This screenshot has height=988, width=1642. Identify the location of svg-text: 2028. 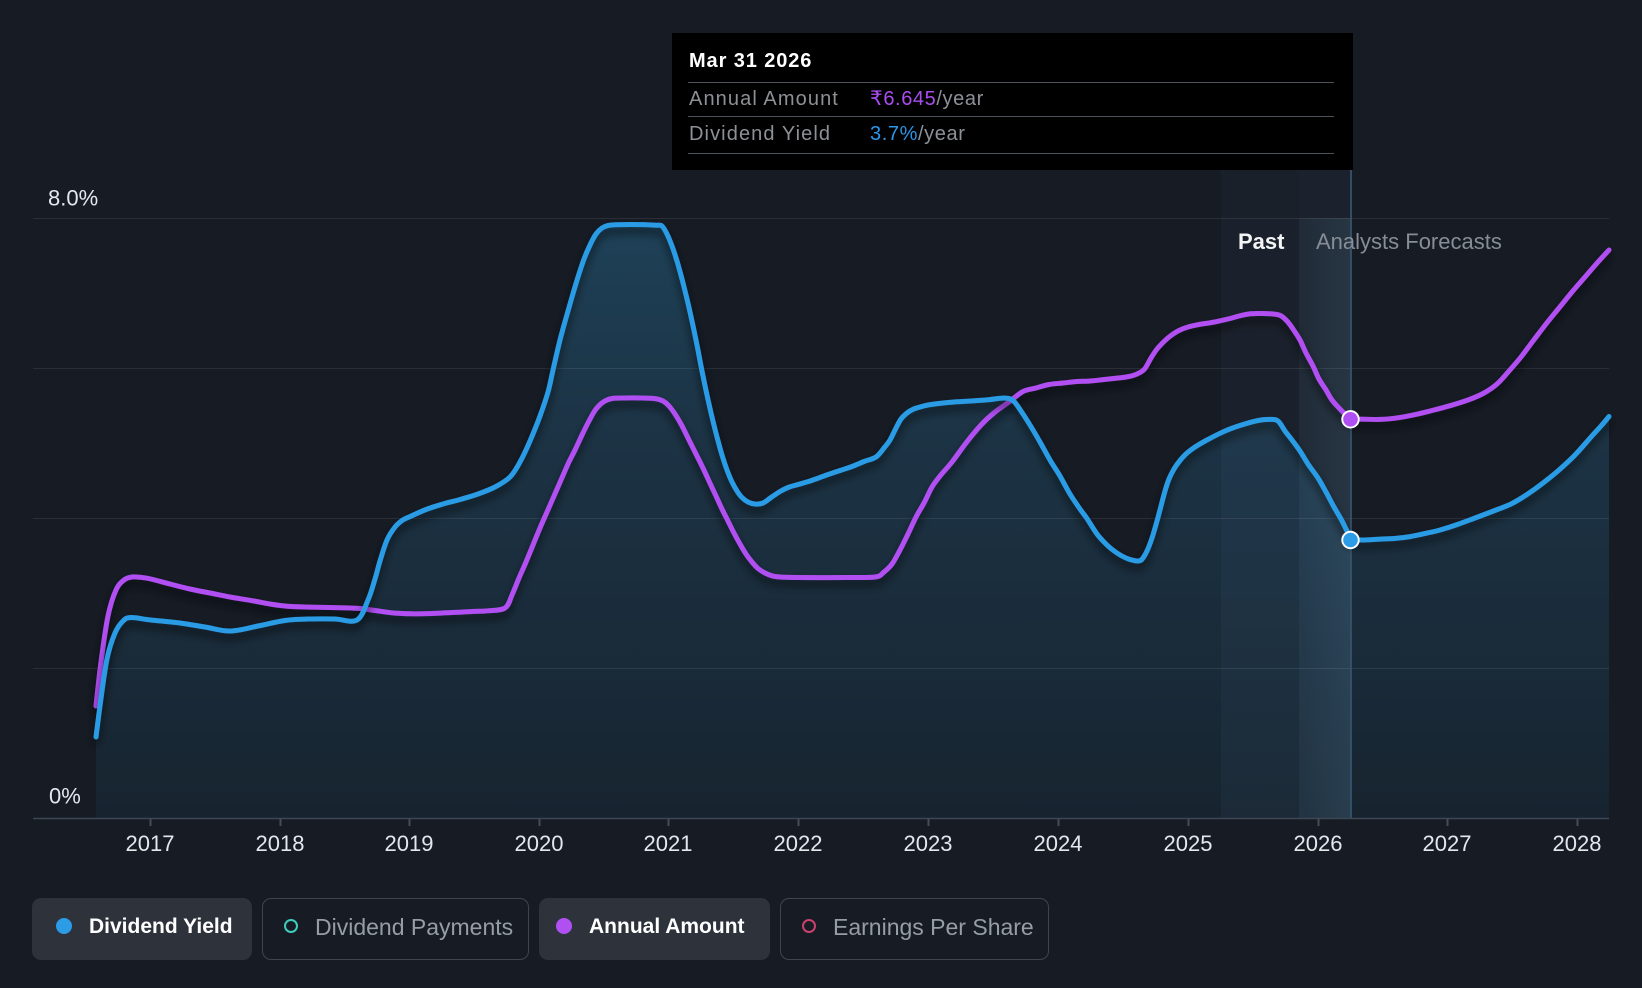
(1577, 843).